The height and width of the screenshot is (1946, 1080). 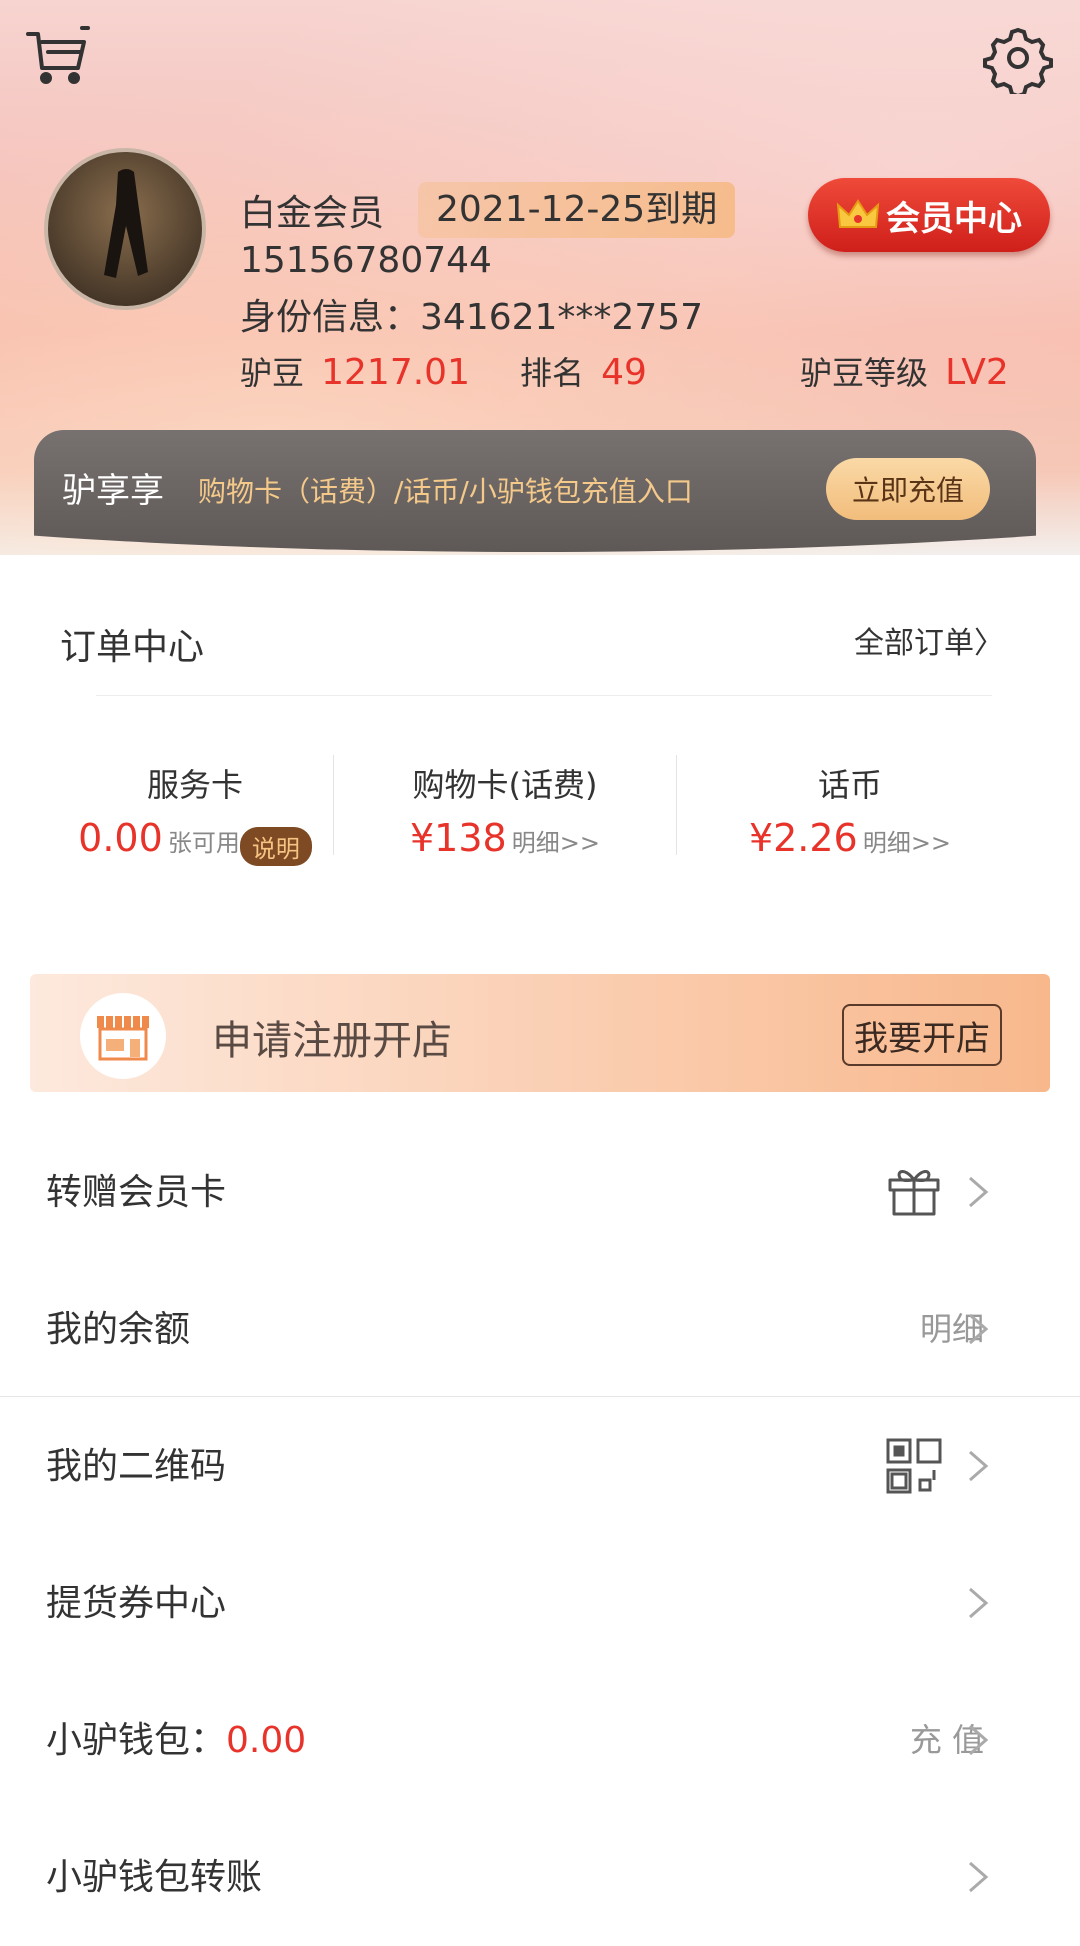 What do you see at coordinates (907, 843) in the screenshot?
I see `coin-detail-link: 明细>>` at bounding box center [907, 843].